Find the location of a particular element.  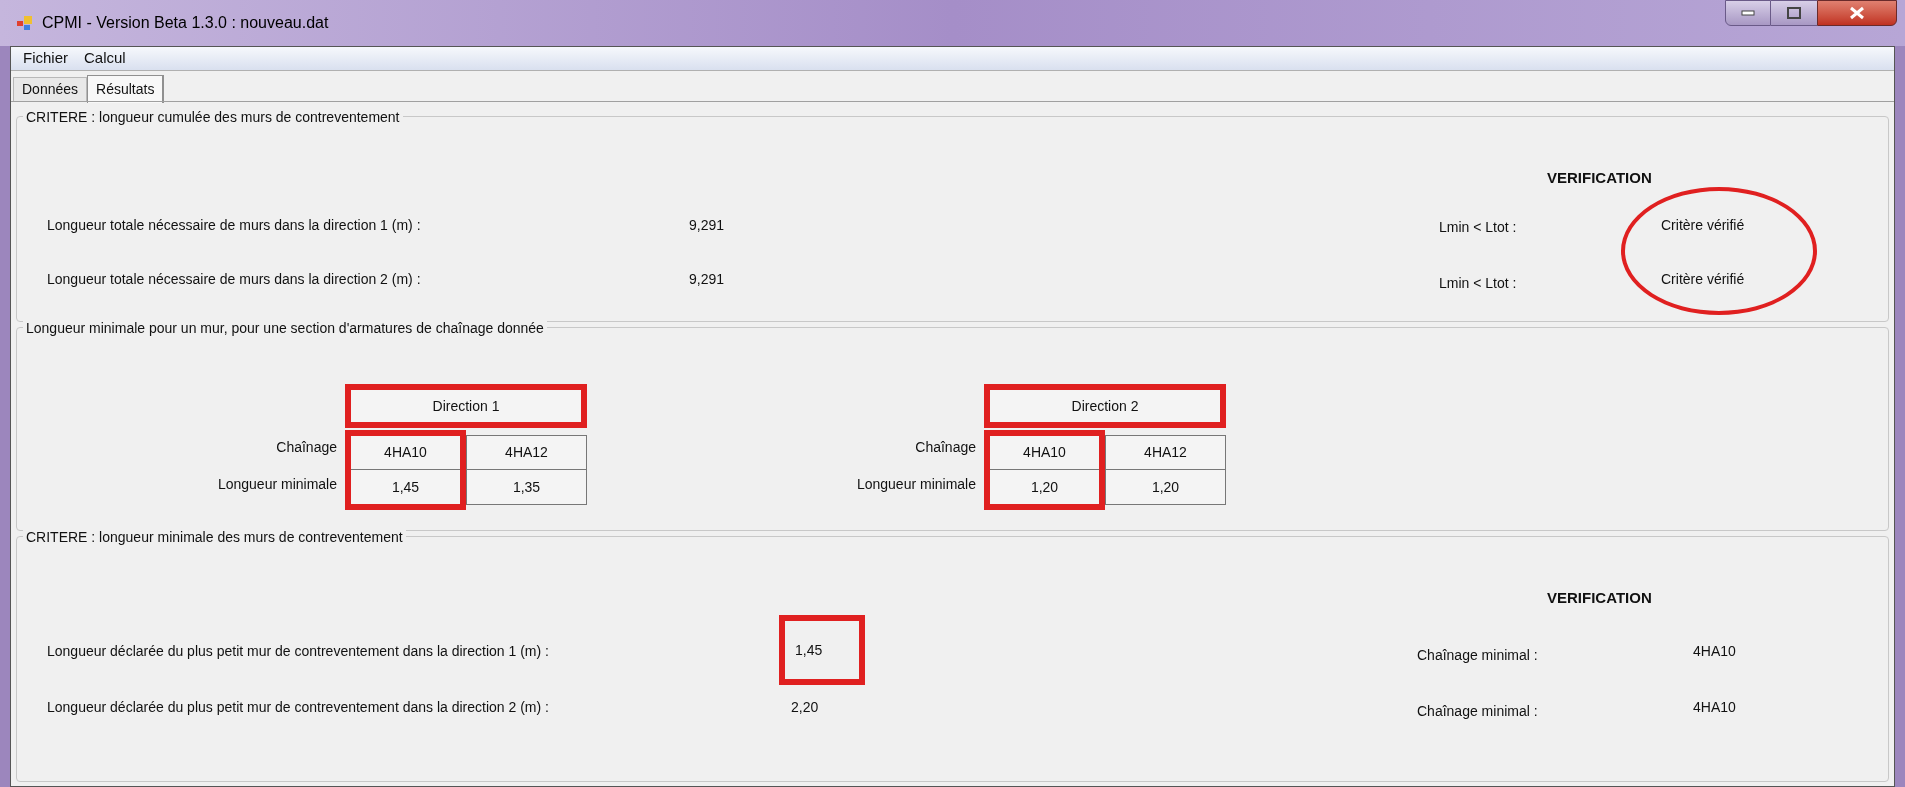

minimize-button is located at coordinates (1748, 13).